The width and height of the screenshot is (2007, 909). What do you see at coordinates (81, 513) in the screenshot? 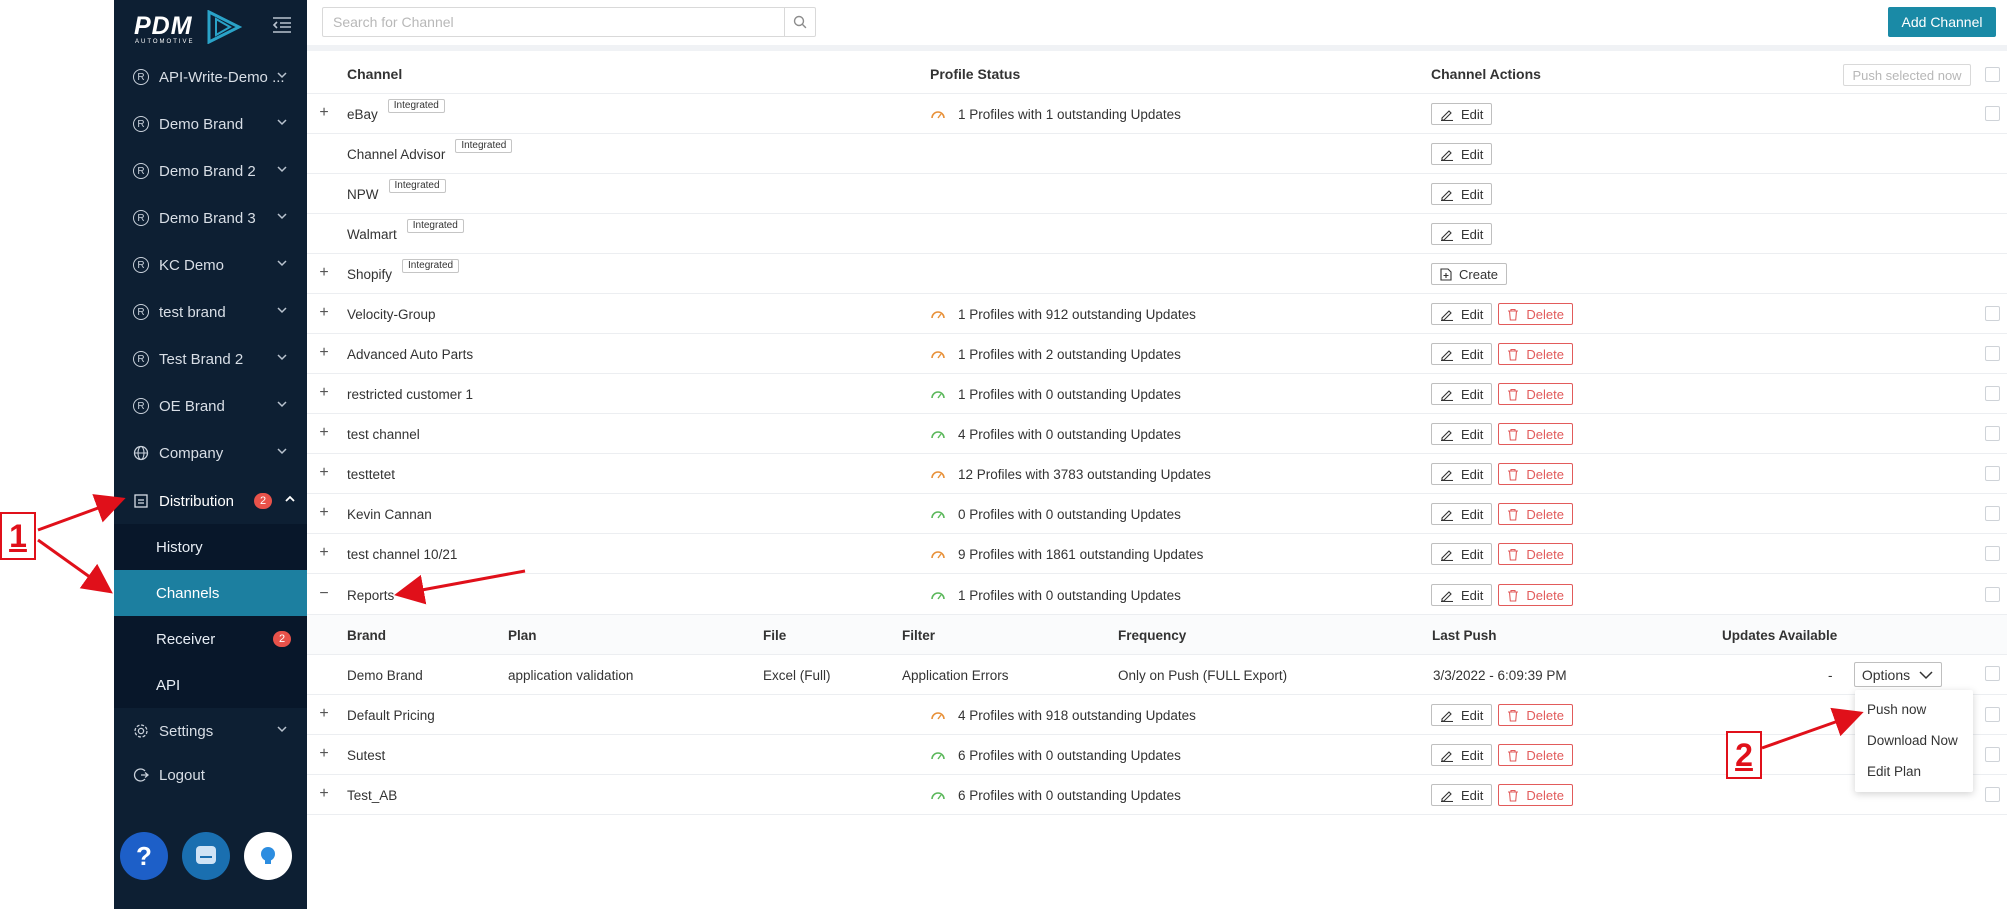
I see `arrow-to-distribution` at bounding box center [81, 513].